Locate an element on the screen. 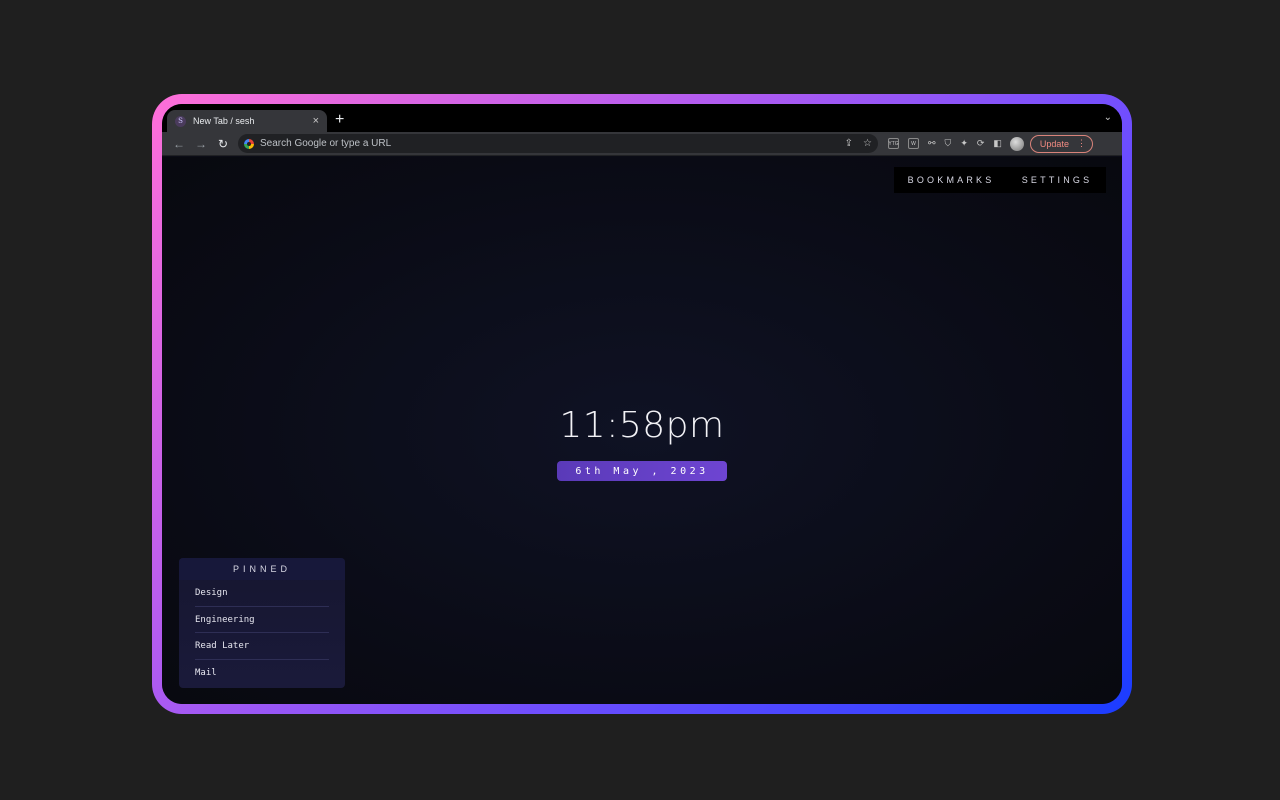  pinned-list: Design Engineering Read Later Mail is located at coordinates (262, 633).